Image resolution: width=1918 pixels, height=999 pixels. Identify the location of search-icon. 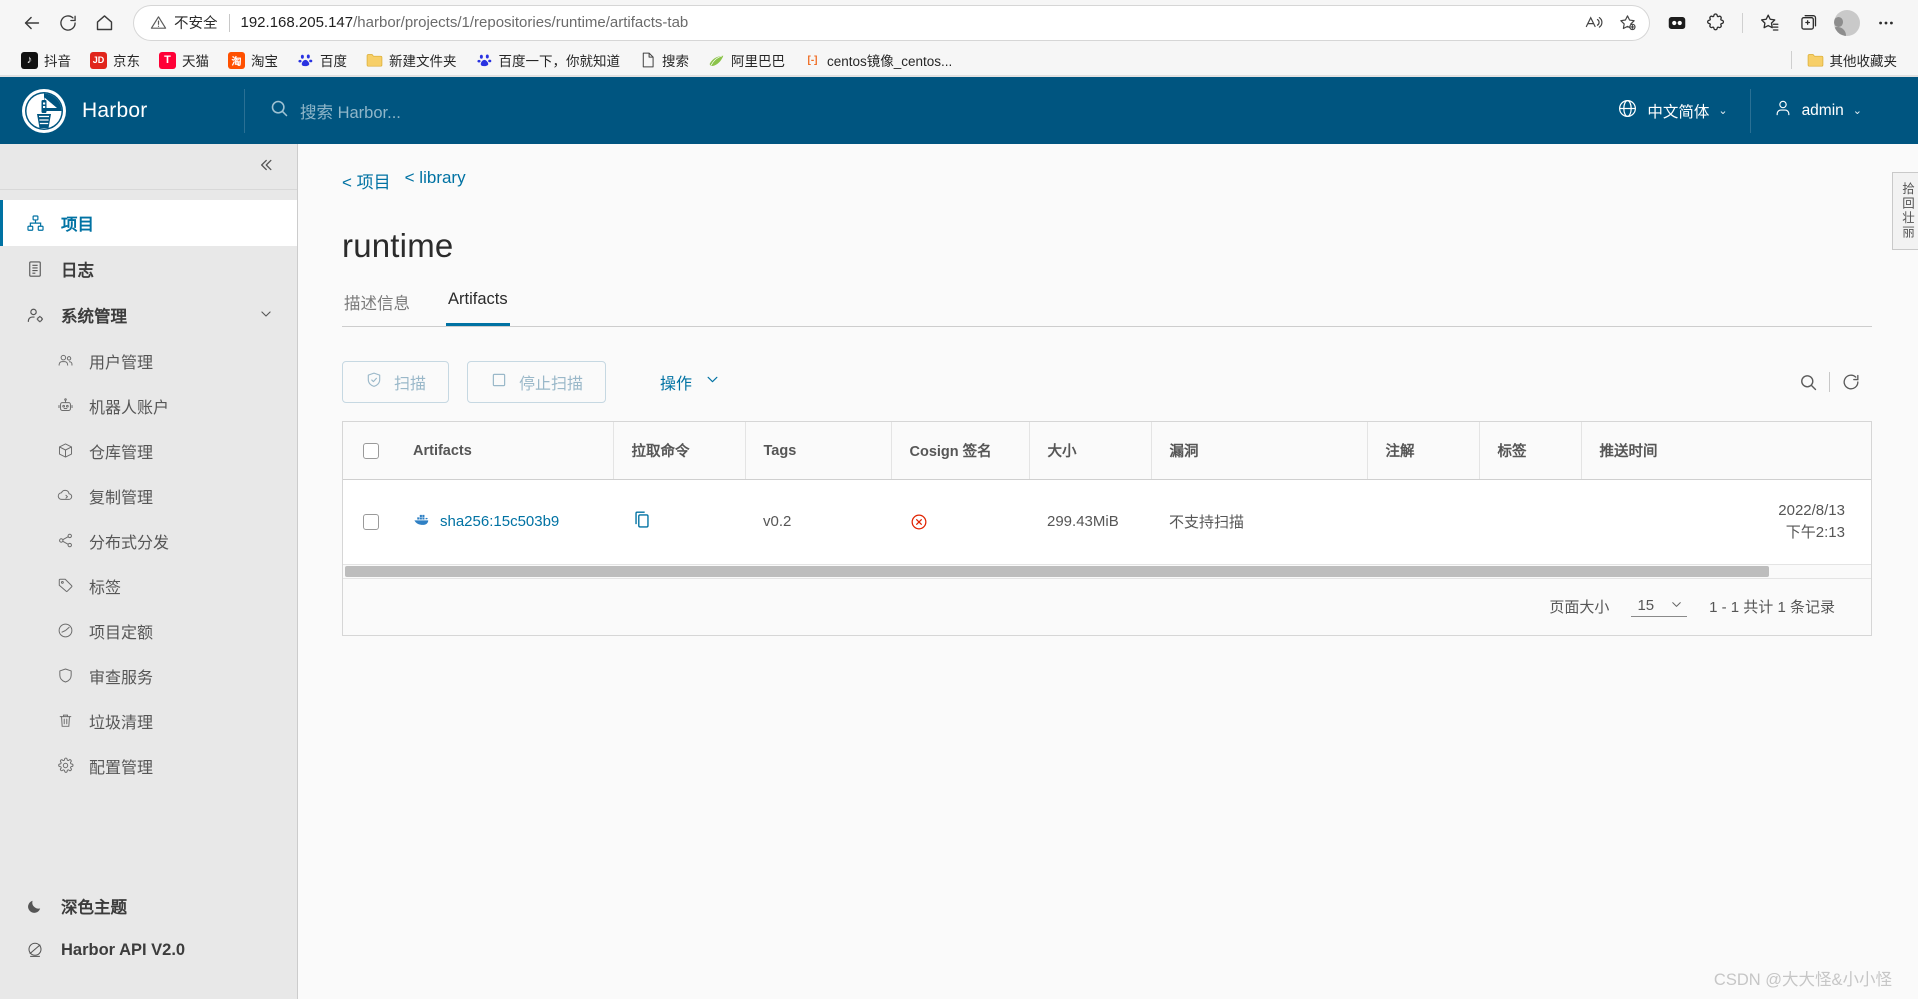
(1808, 382).